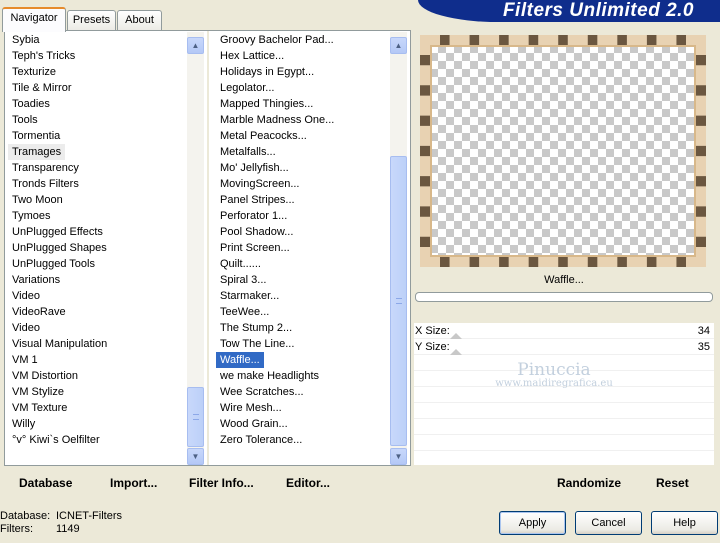  What do you see at coordinates (98, 280) in the screenshot?
I see `list-item: Variations` at bounding box center [98, 280].